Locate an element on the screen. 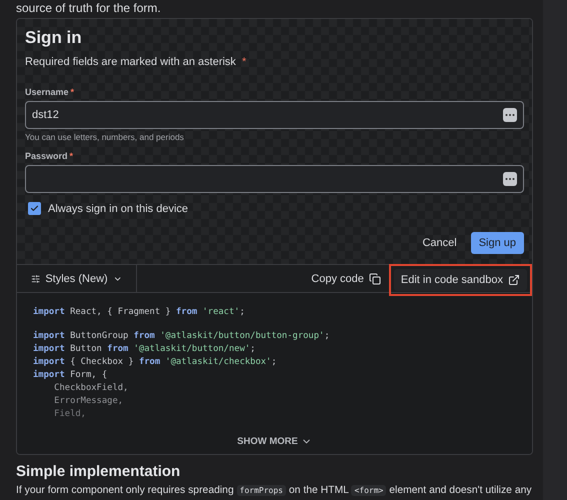  check-icon is located at coordinates (34, 208).